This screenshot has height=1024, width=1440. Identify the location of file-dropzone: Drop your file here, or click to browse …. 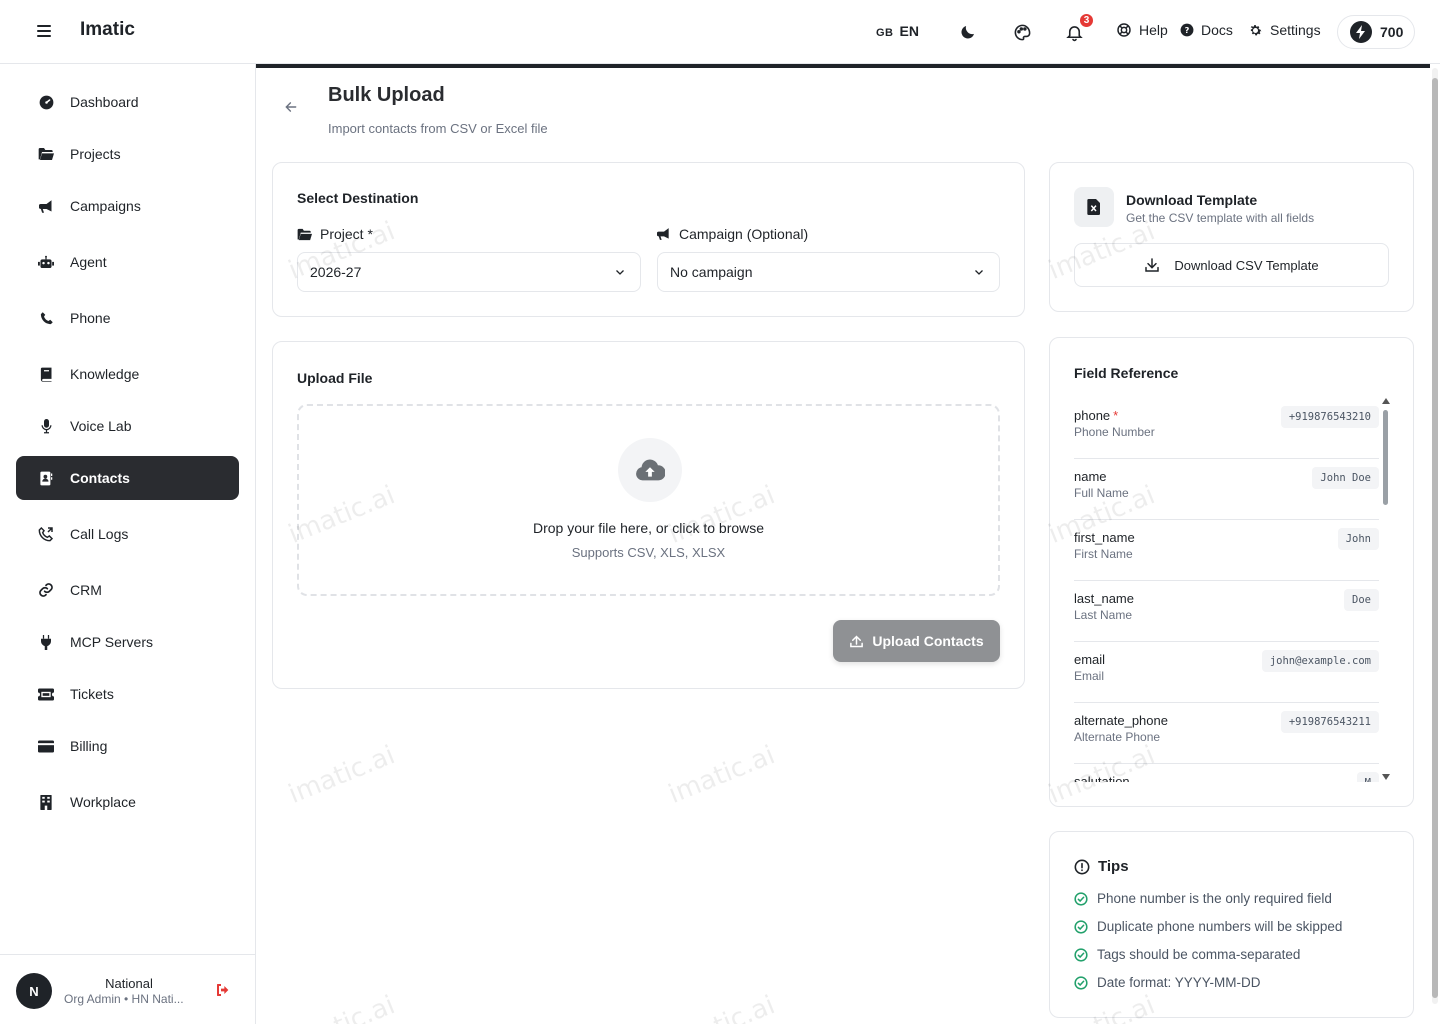
(648, 500).